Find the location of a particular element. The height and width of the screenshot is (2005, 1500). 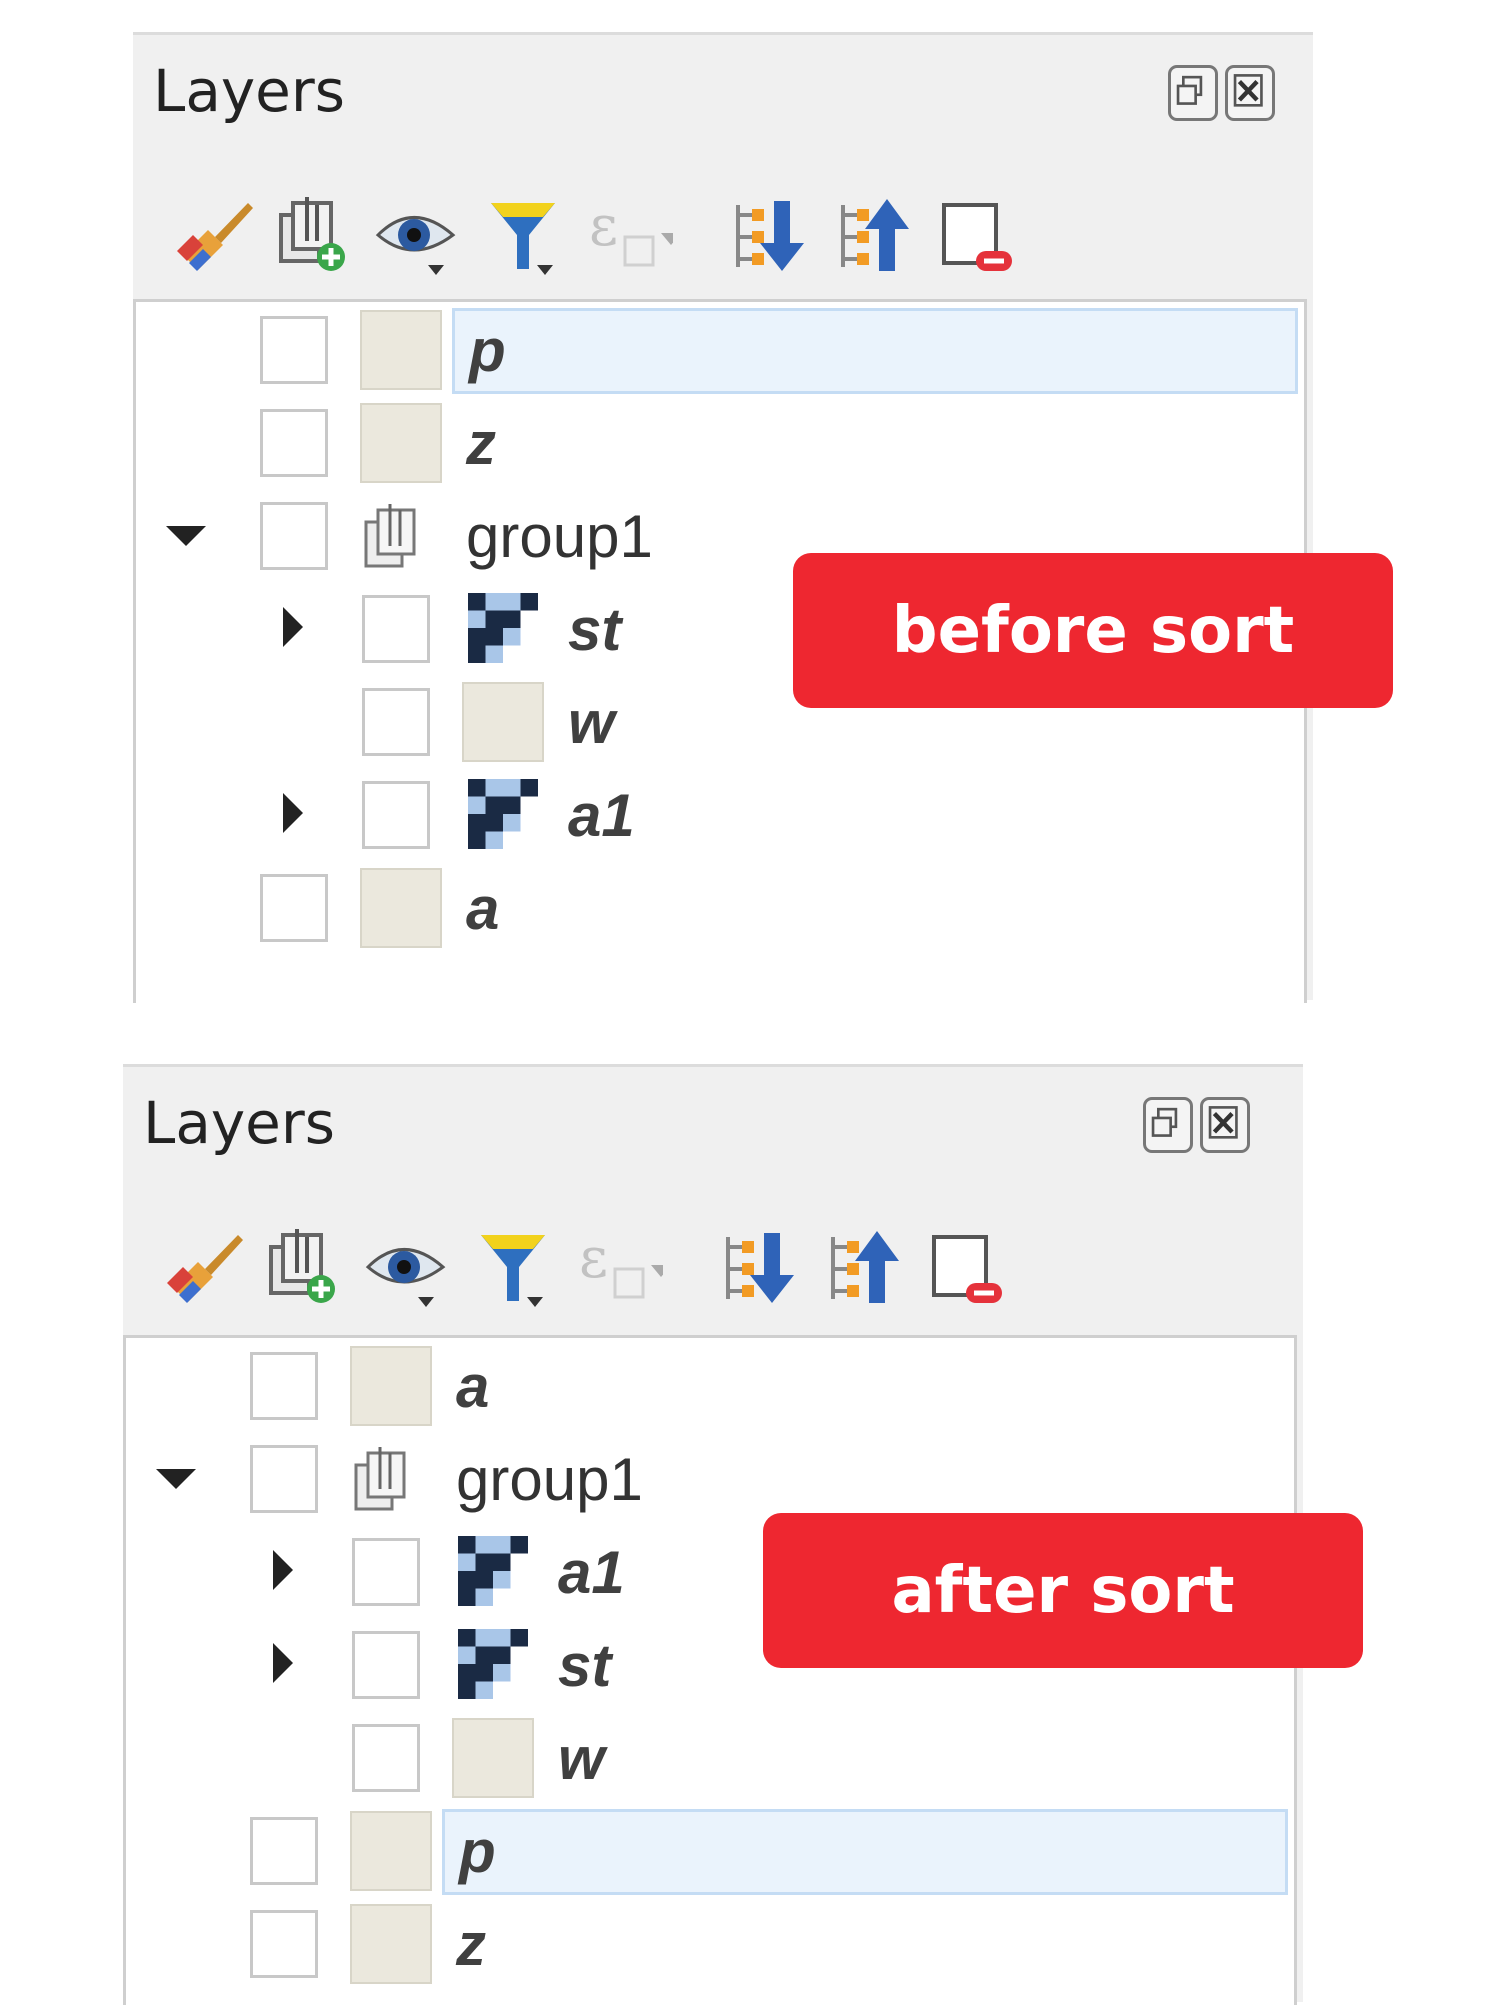

layer-row: w is located at coordinates (710, 1759).